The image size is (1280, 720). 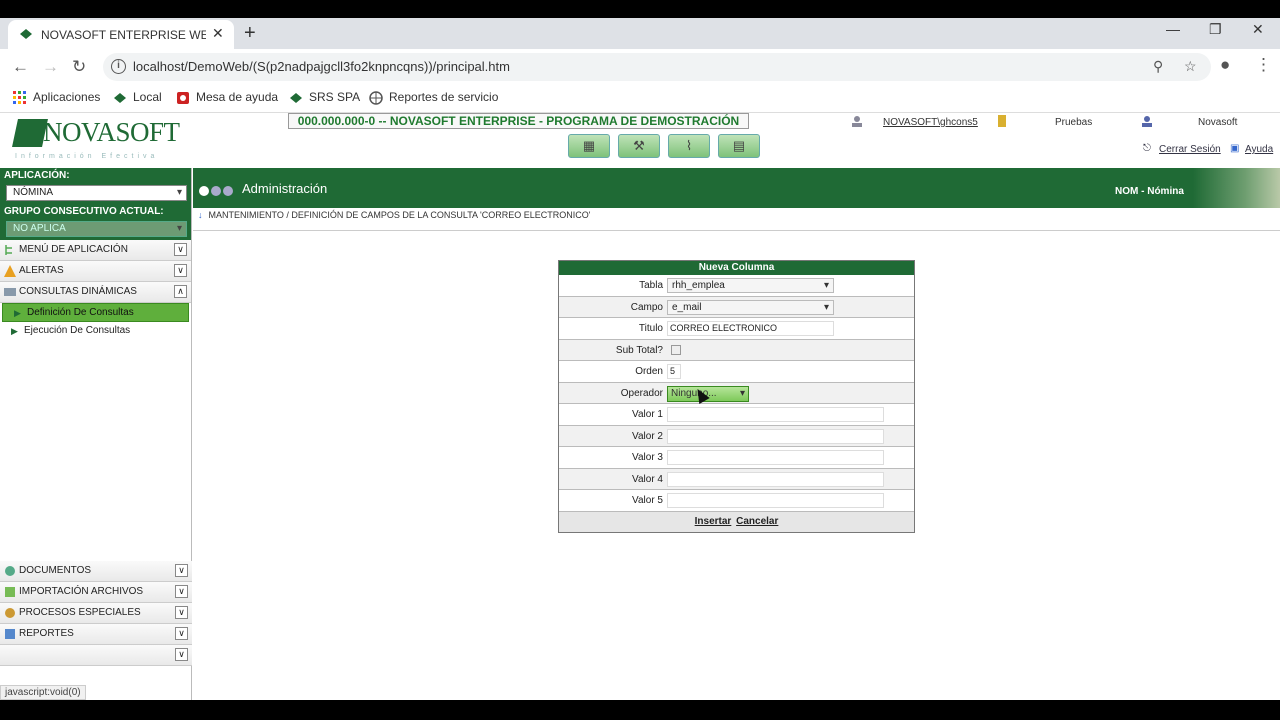 I want to click on toolbar-button-4: ▤, so click(x=739, y=146).